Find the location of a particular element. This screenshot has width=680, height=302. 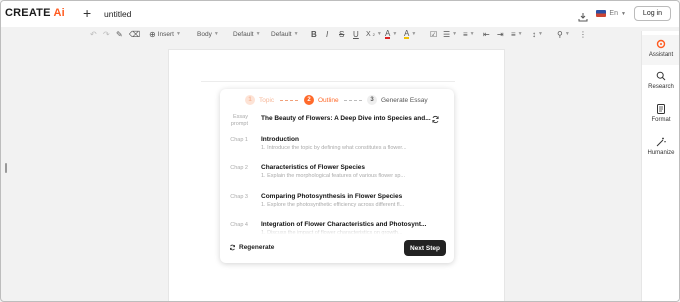

step-outline: 2 Outline is located at coordinates (321, 100).